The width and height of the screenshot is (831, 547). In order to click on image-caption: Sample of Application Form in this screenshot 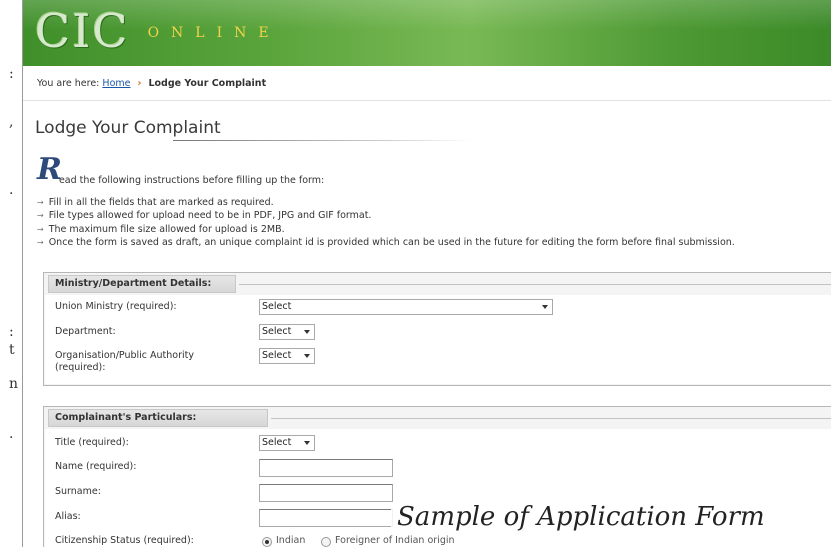, I will do `click(581, 517)`.